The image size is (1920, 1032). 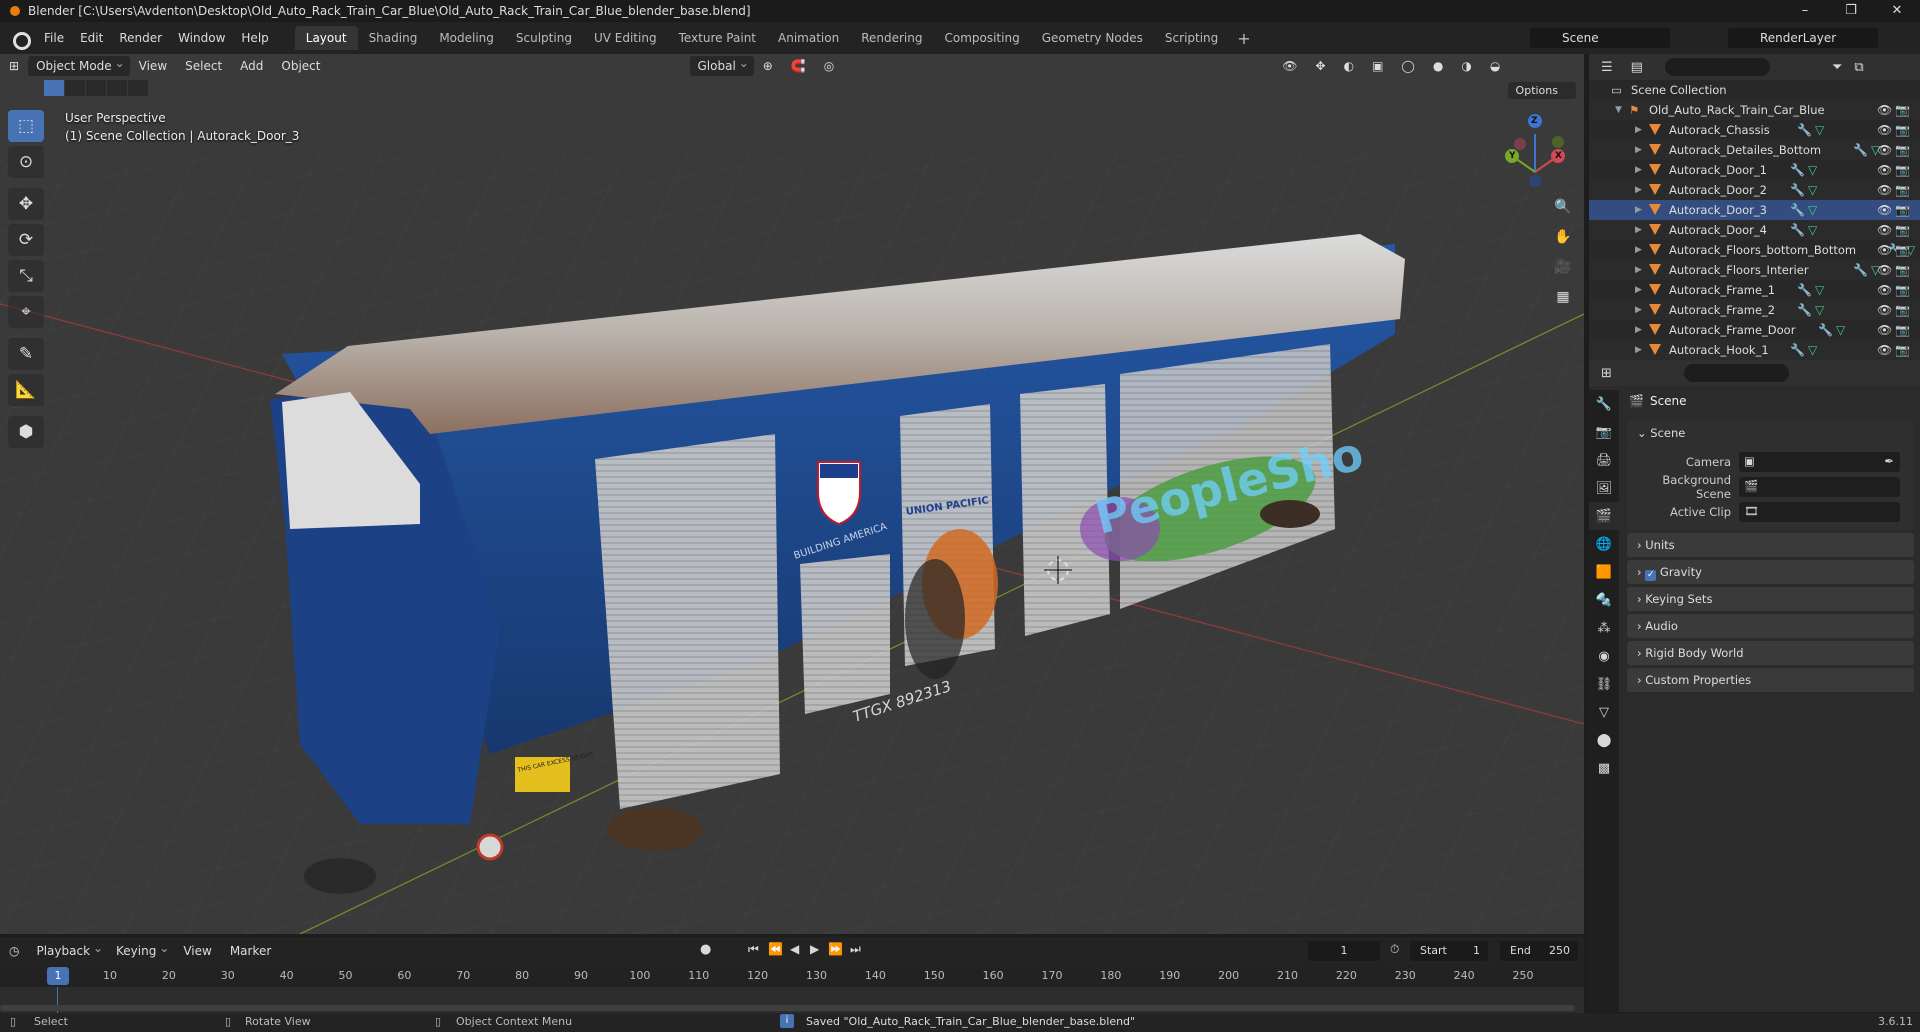 I want to click on tab-shading: Shading, so click(x=393, y=38).